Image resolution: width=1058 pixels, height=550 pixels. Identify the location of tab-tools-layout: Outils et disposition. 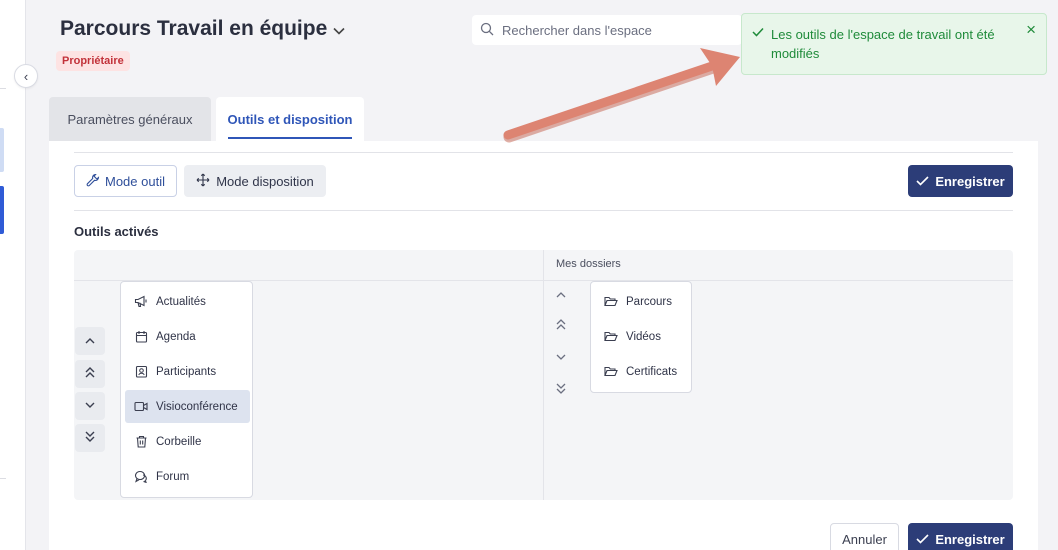
(290, 119).